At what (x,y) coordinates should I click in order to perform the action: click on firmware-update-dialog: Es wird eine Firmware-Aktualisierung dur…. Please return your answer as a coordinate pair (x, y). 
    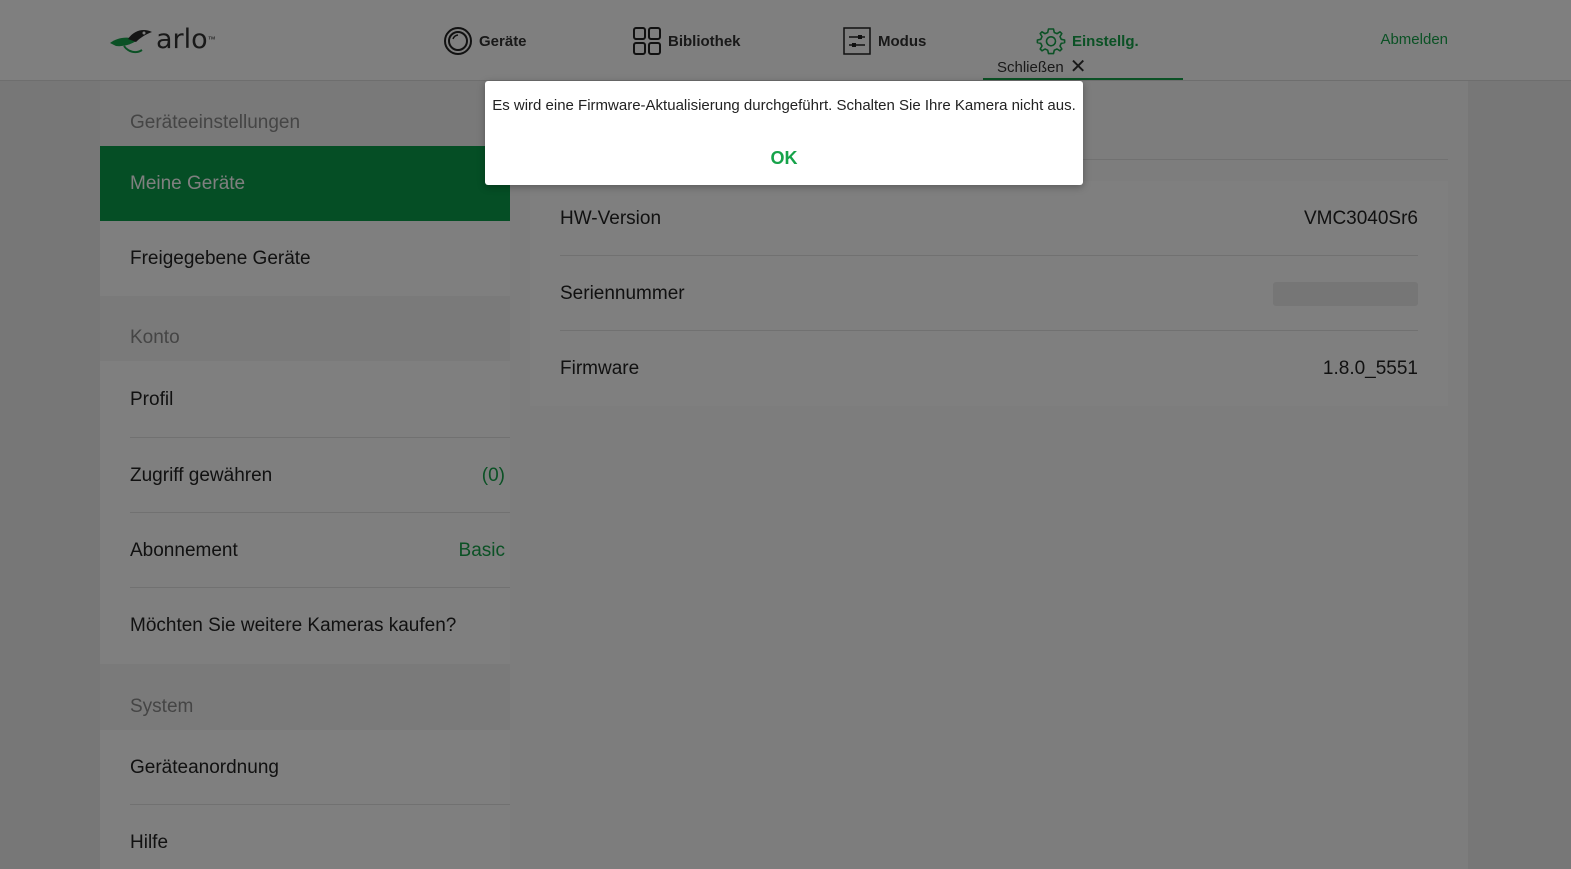
    Looking at the image, I should click on (784, 133).